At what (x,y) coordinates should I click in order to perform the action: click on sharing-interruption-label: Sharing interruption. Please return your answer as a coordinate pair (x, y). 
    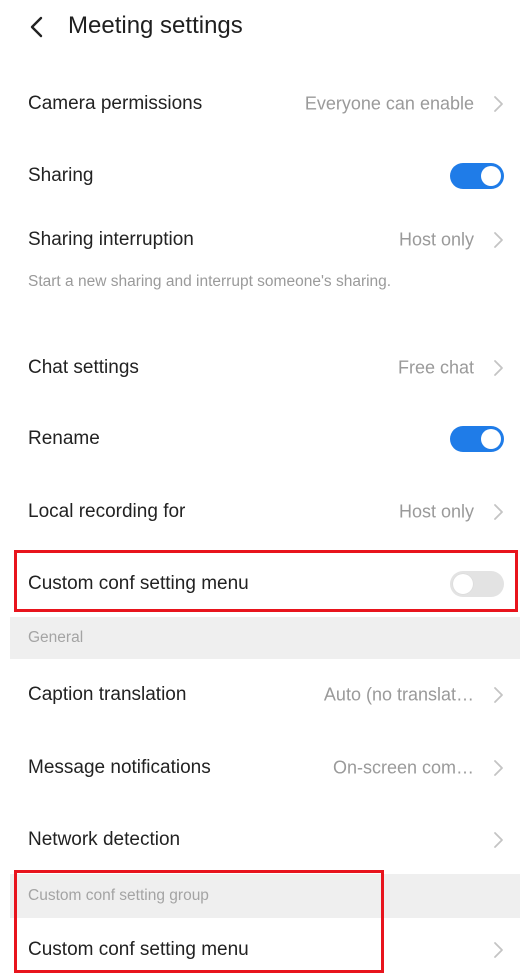
    Looking at the image, I should click on (111, 239).